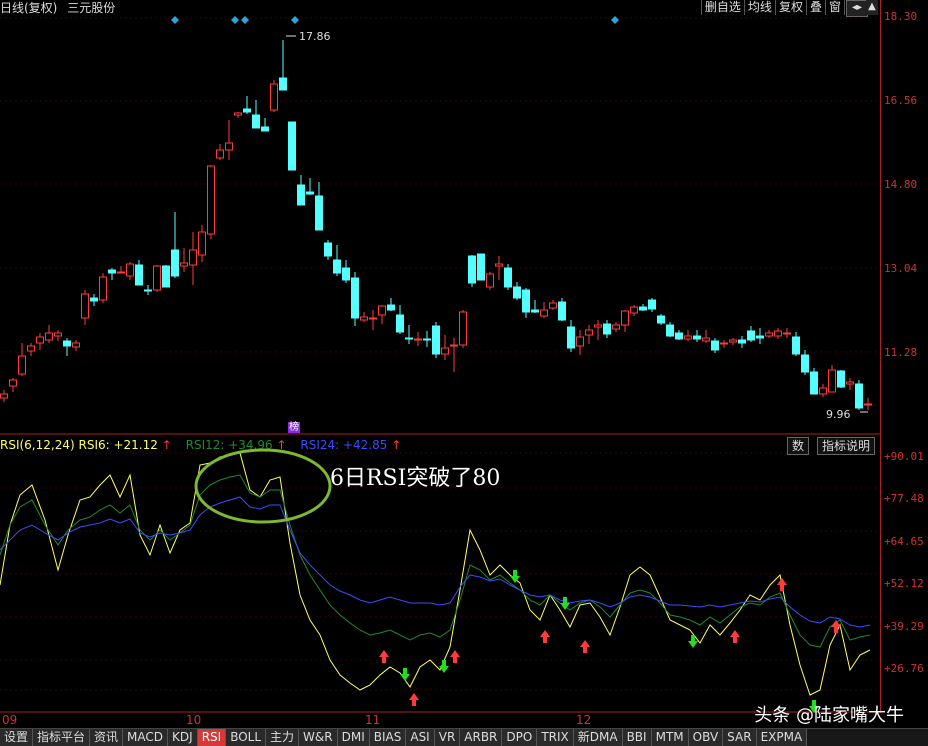 Image resolution: width=928 pixels, height=746 pixels. I want to click on tab-wr: W&R, so click(318, 737).